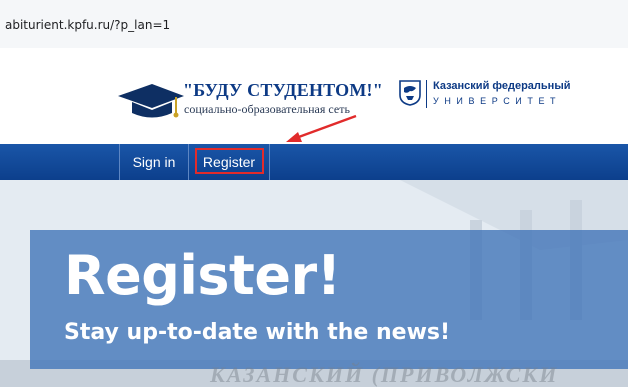 This screenshot has width=628, height=388. What do you see at coordinates (257, 332) in the screenshot?
I see `banner-subtitle: Stay up-to-date with the news!` at bounding box center [257, 332].